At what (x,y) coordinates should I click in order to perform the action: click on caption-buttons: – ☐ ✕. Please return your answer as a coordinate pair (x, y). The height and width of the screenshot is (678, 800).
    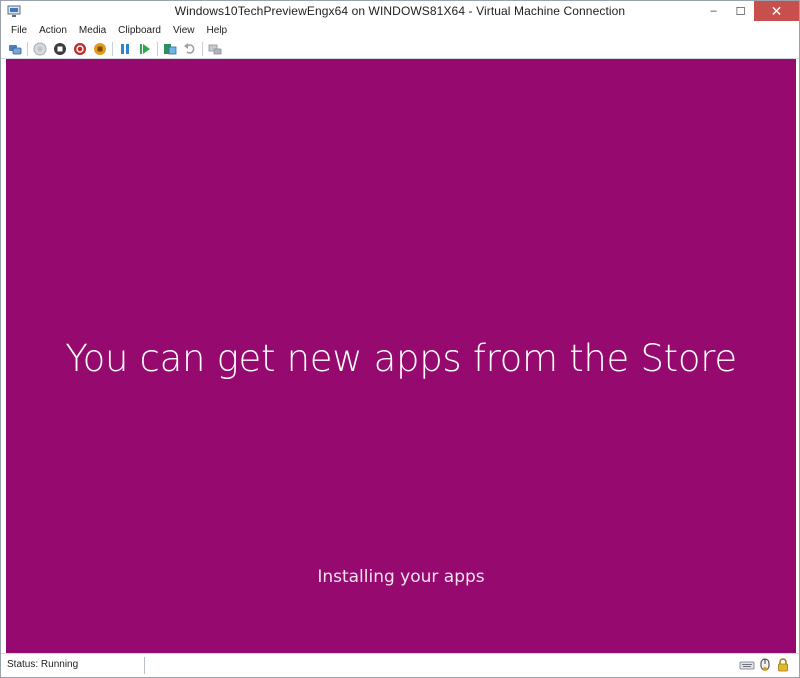
    Looking at the image, I should click on (749, 11).